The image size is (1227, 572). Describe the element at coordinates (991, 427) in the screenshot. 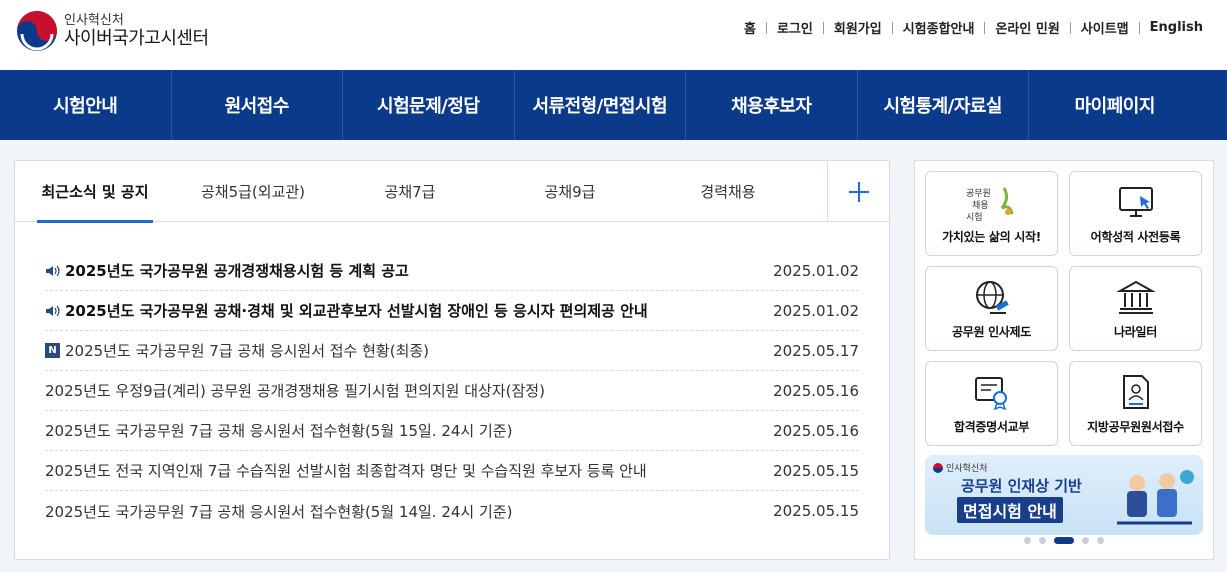

I see `quick-label: 합격증명서교부` at that location.